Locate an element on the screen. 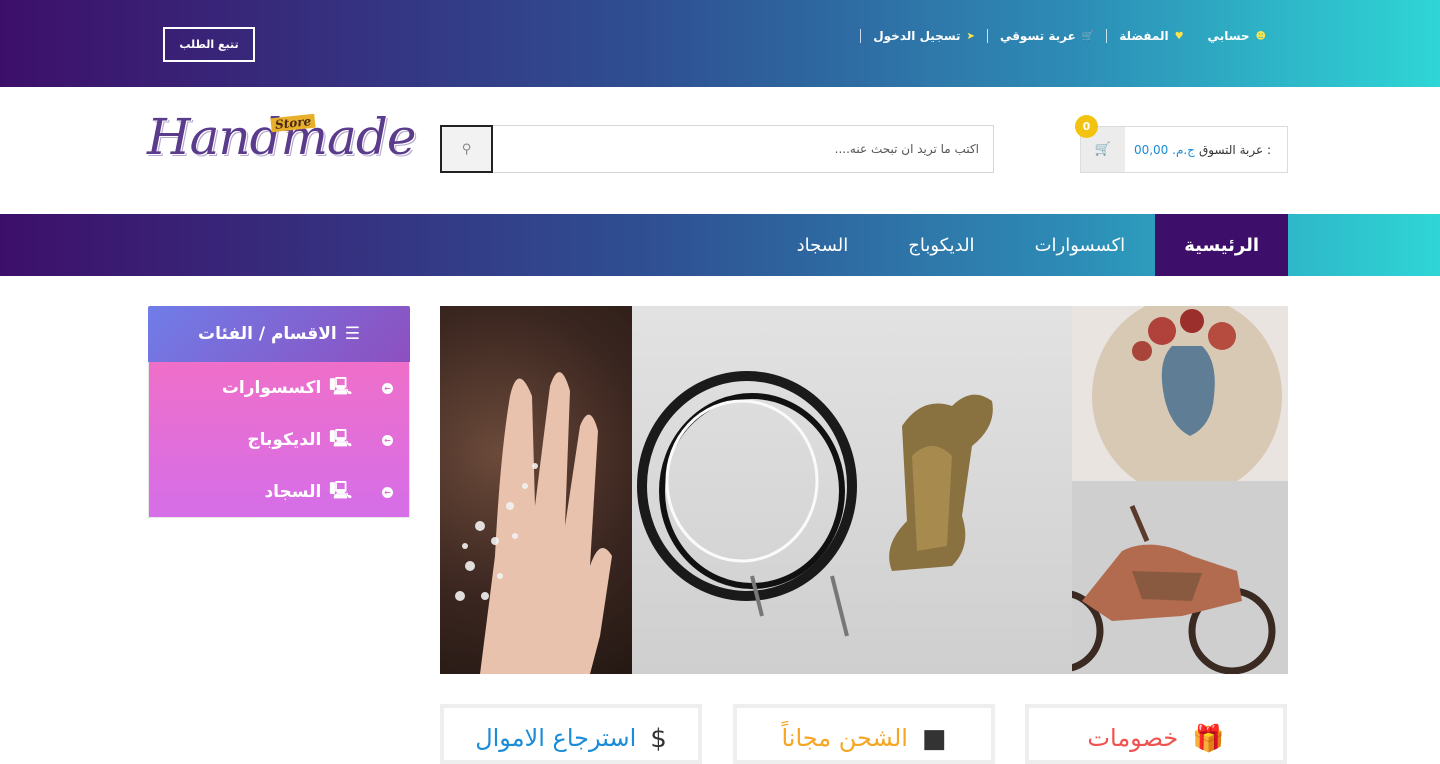 The height and width of the screenshot is (764, 1440). motorcycle-illustration is located at coordinates (1148, 589).